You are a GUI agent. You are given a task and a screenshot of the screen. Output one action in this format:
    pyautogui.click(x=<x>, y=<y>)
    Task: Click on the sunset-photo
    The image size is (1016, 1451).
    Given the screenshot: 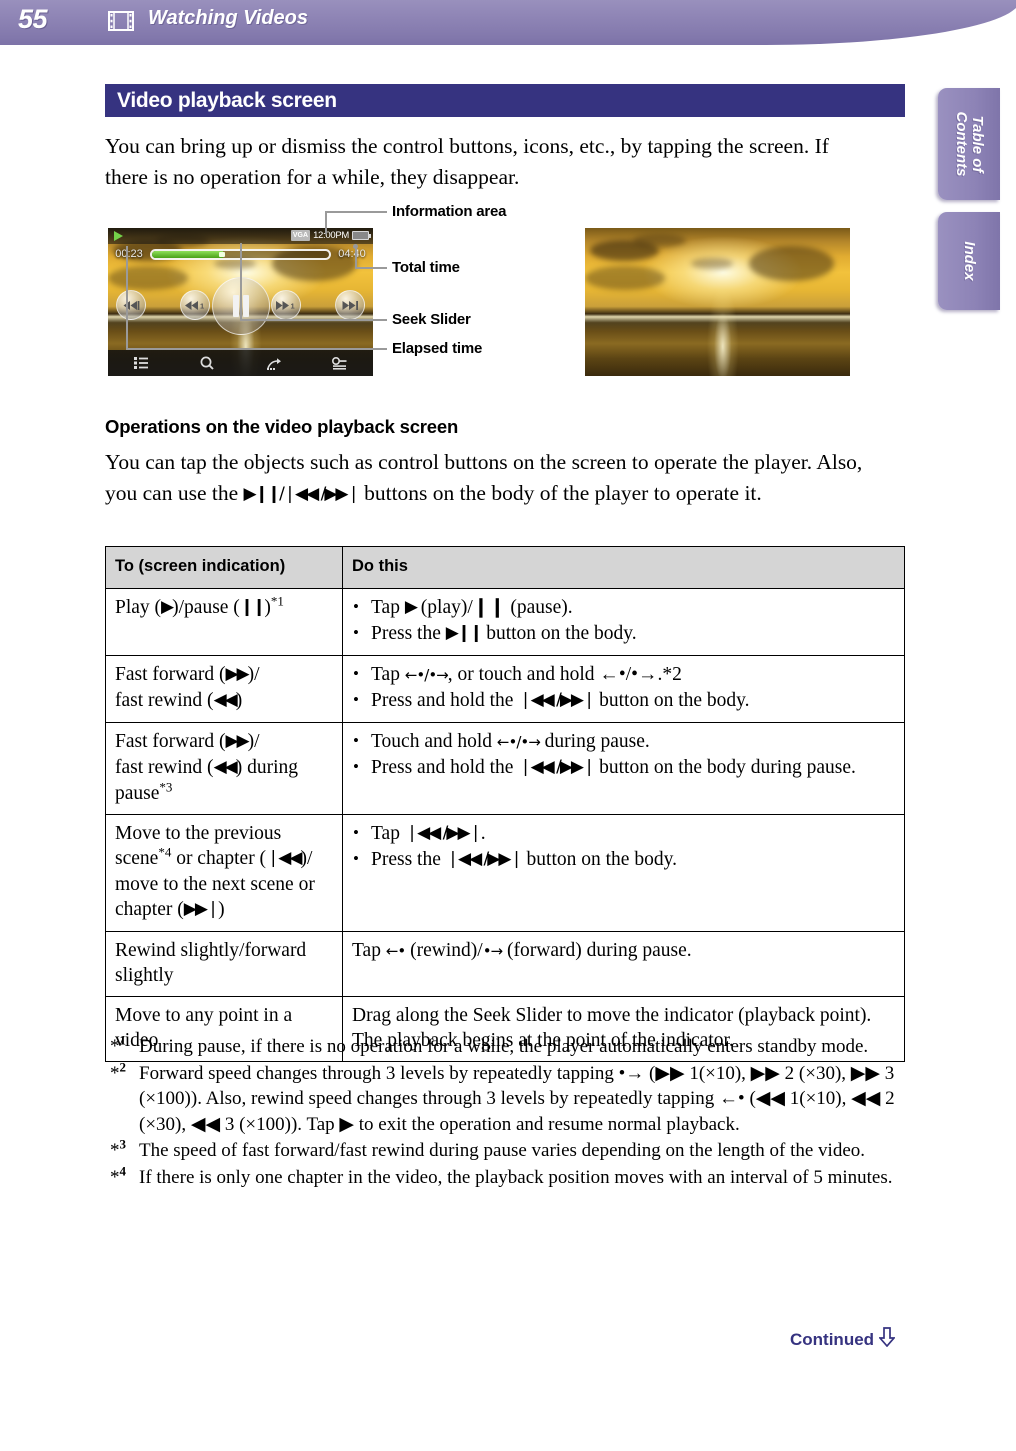 What is the action you would take?
    pyautogui.click(x=717, y=302)
    